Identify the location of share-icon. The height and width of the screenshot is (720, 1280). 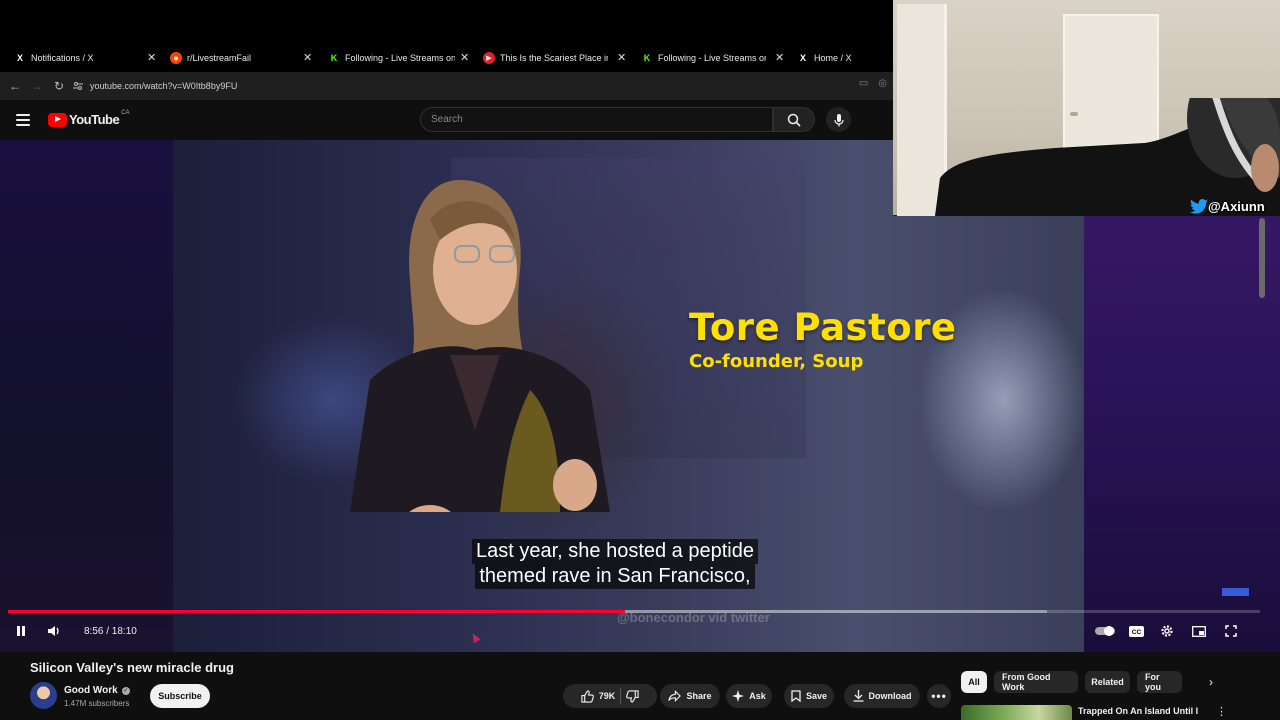
(675, 696).